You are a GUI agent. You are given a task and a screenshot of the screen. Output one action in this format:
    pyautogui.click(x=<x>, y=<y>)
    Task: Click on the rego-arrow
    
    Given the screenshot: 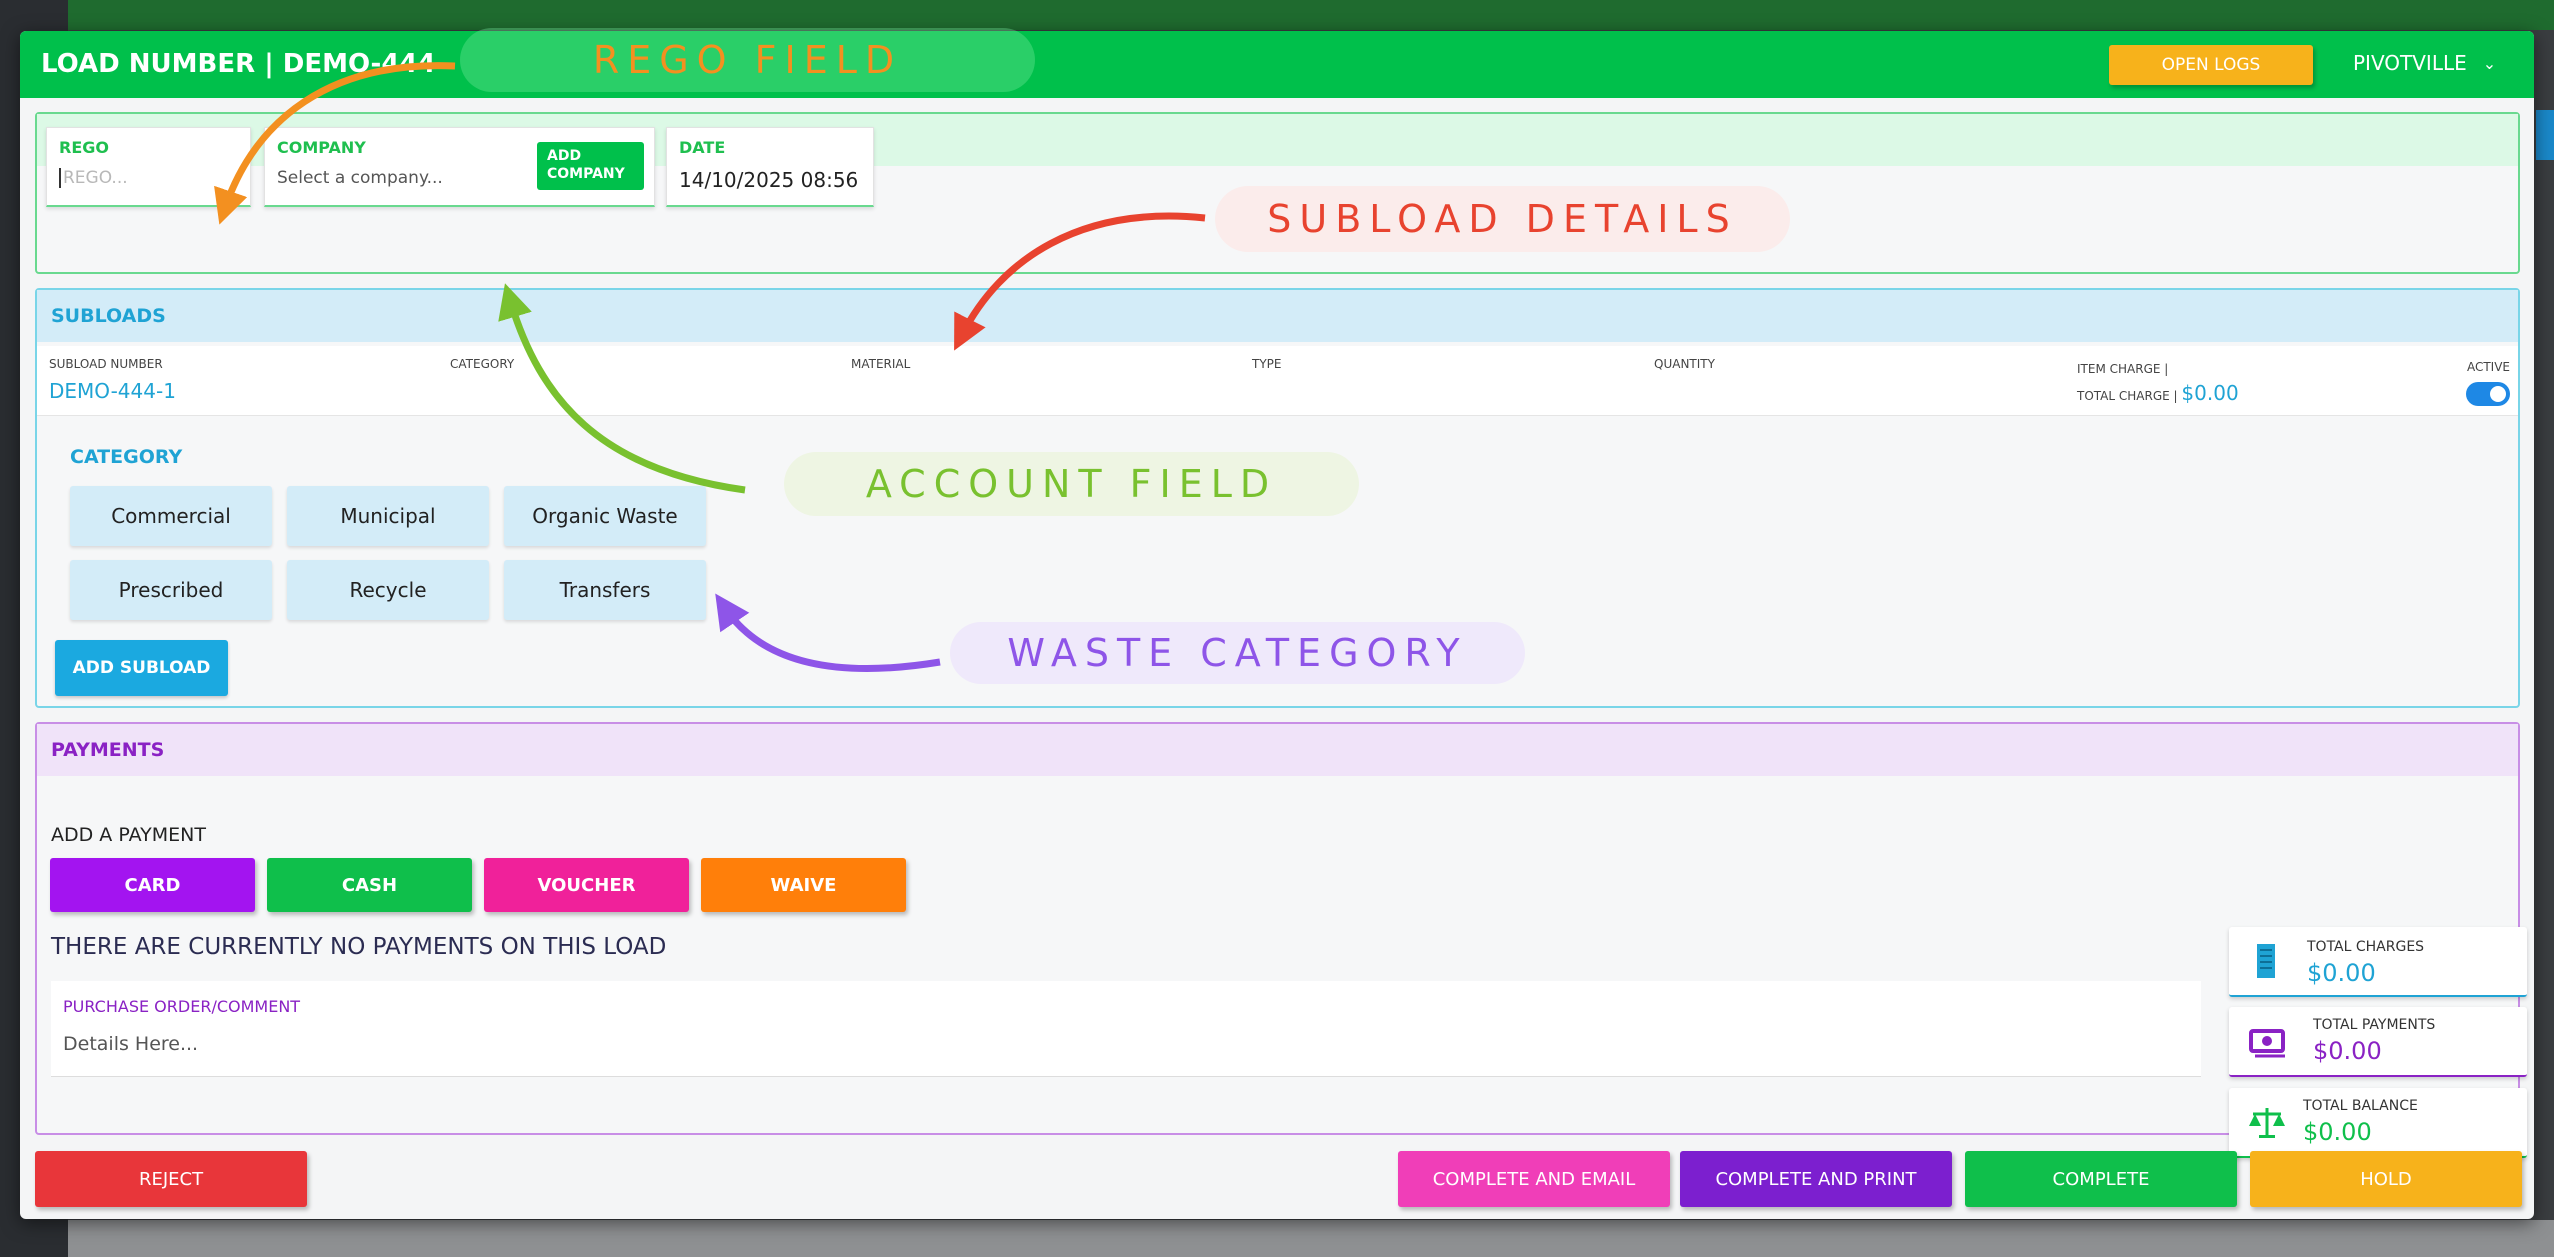 What is the action you would take?
    pyautogui.click(x=335, y=143)
    